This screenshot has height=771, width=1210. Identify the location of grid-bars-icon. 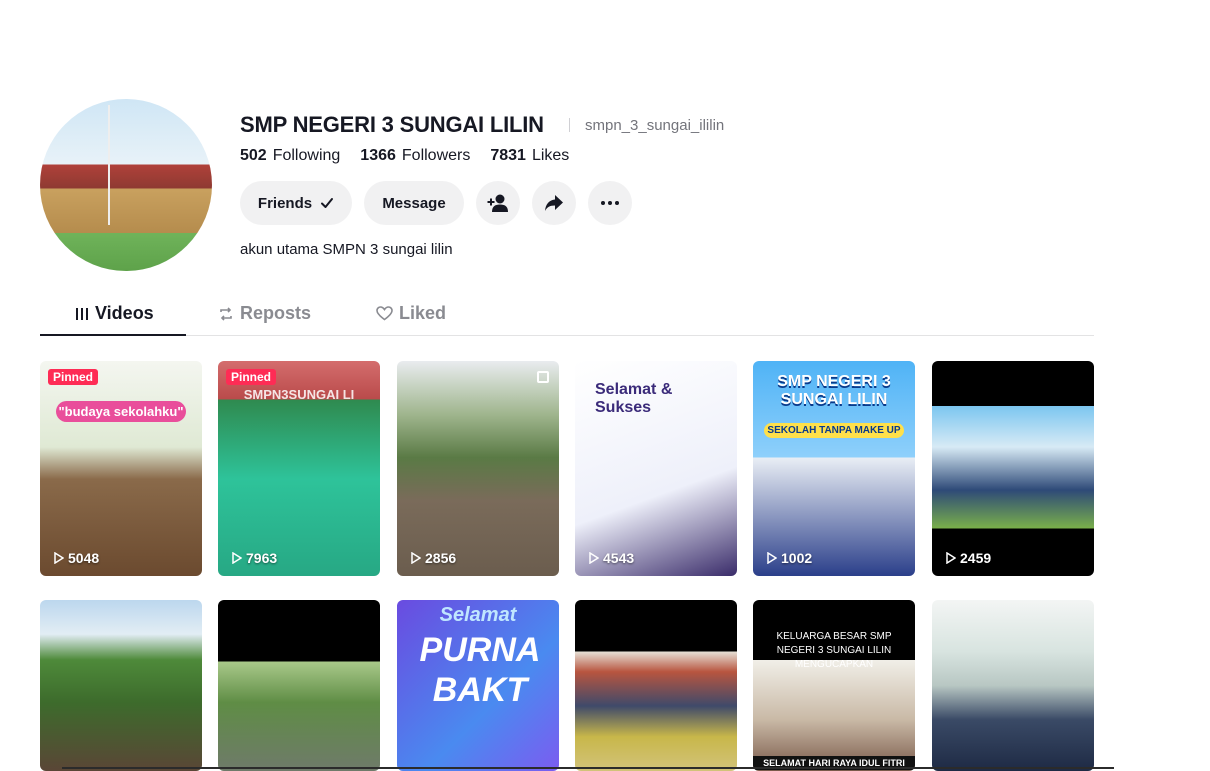
(82, 313).